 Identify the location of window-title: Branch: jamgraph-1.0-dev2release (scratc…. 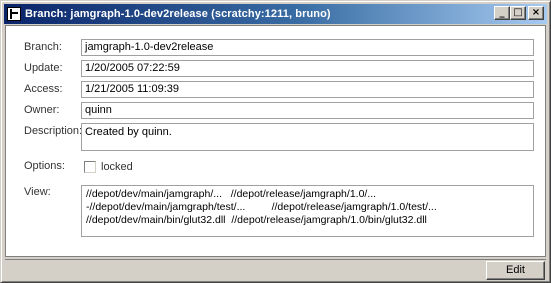
(178, 14).